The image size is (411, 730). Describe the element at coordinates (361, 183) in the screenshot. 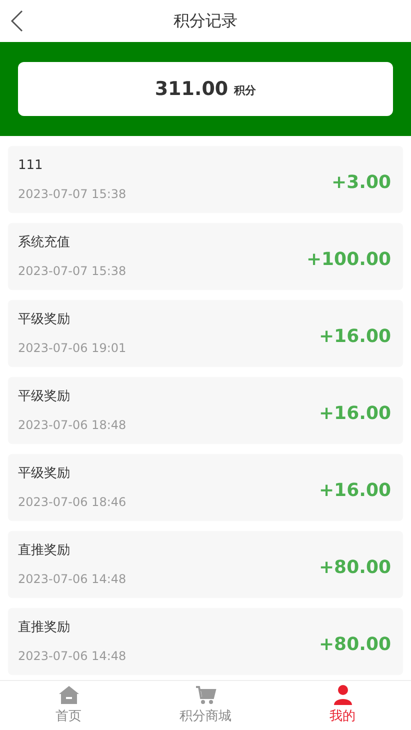

I see `record-points: +3.00` at that location.